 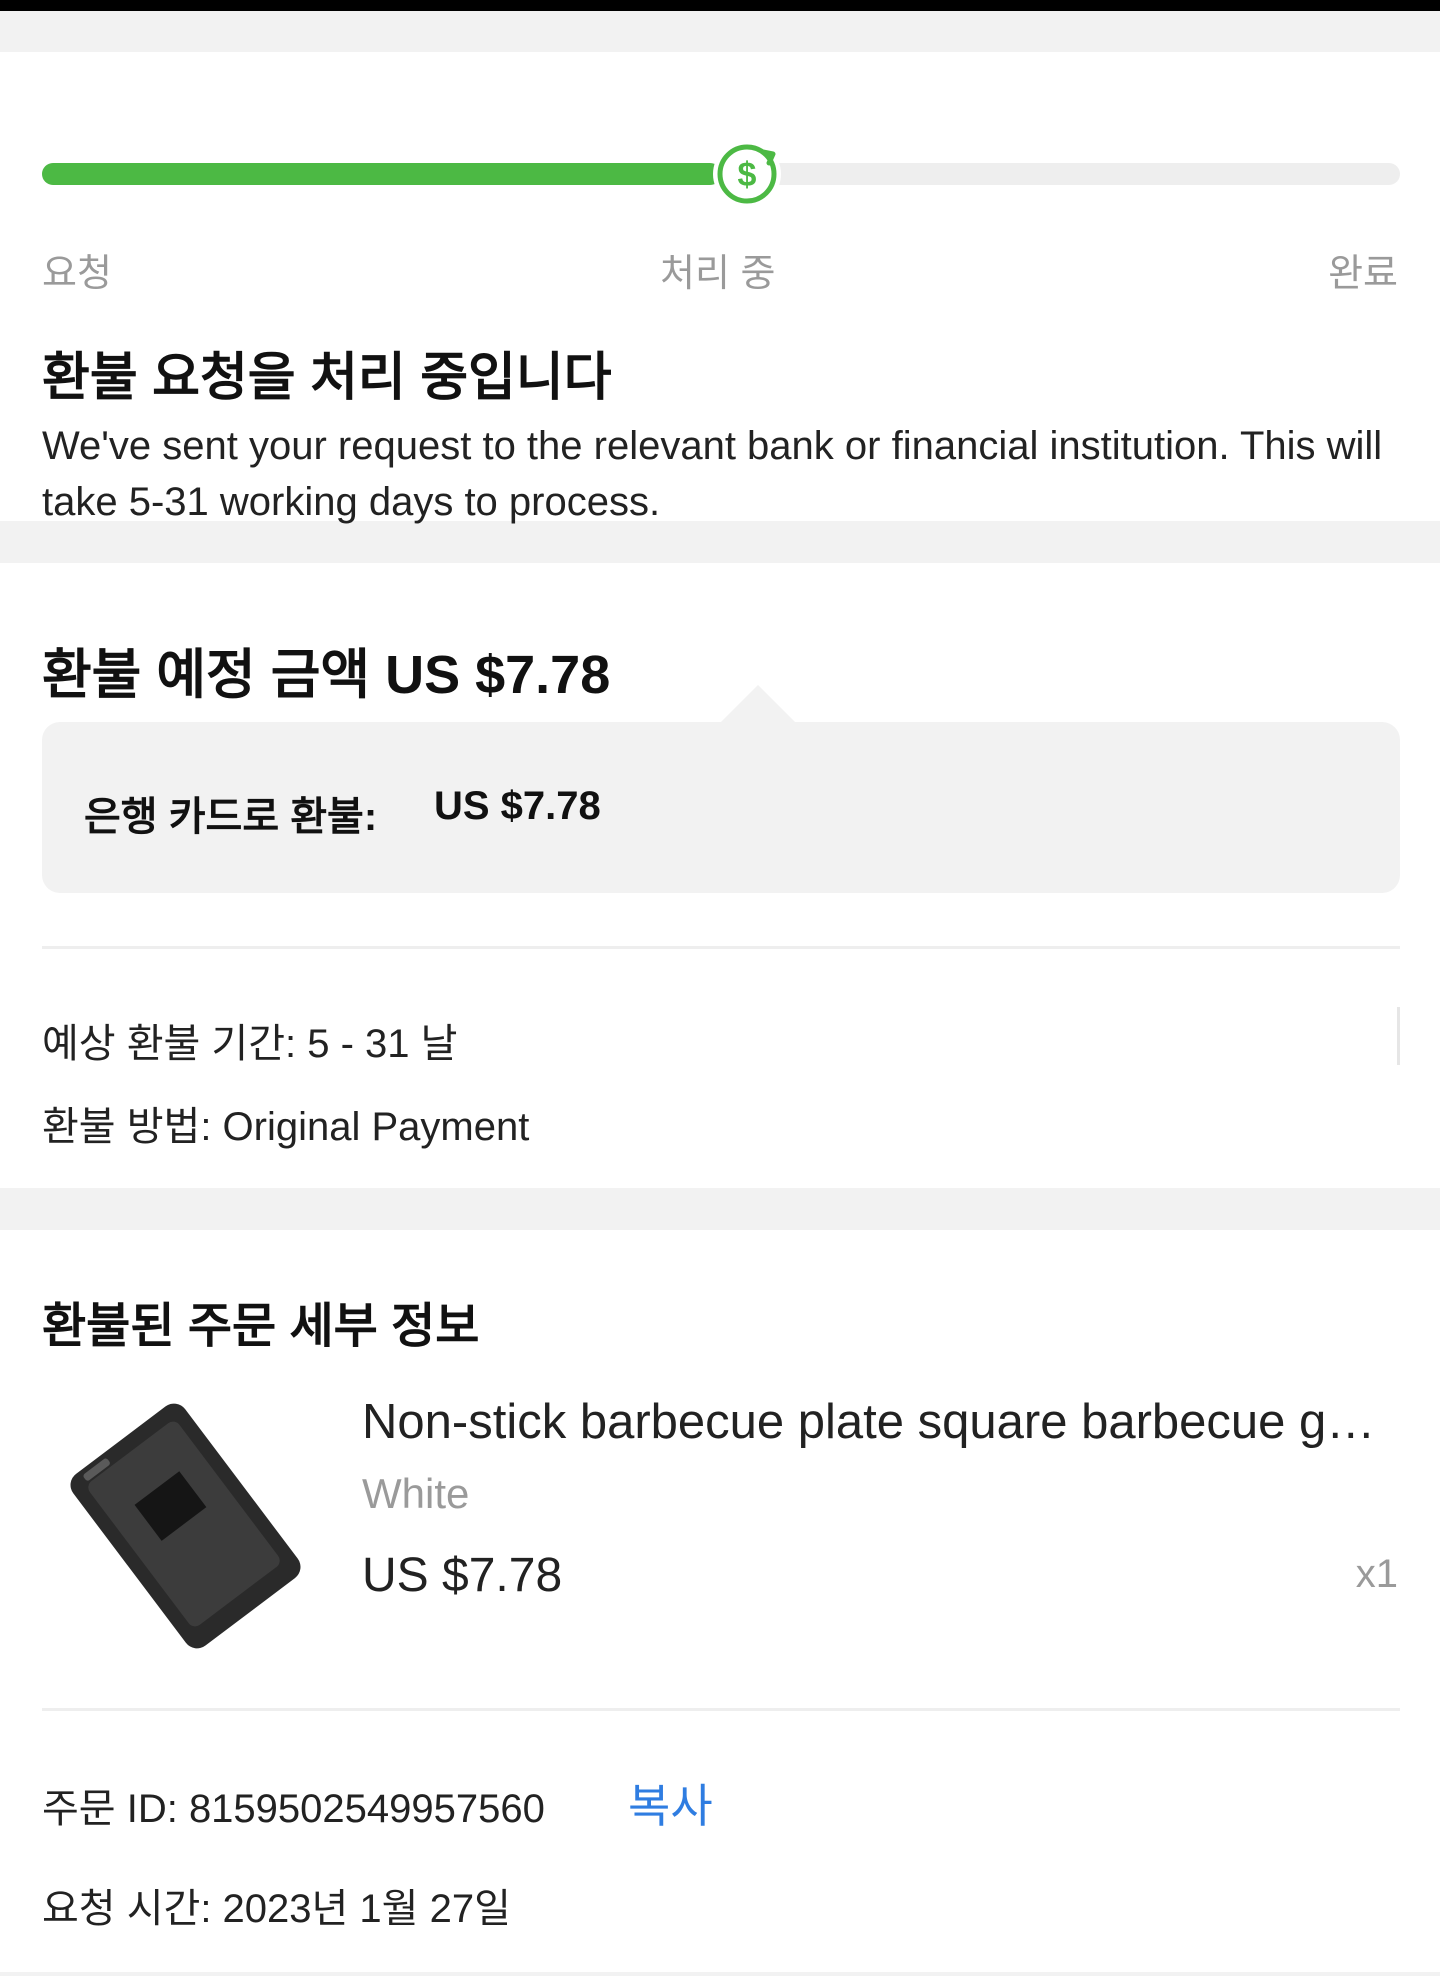 What do you see at coordinates (718, 274) in the screenshot?
I see `step-processing: 처리 중` at bounding box center [718, 274].